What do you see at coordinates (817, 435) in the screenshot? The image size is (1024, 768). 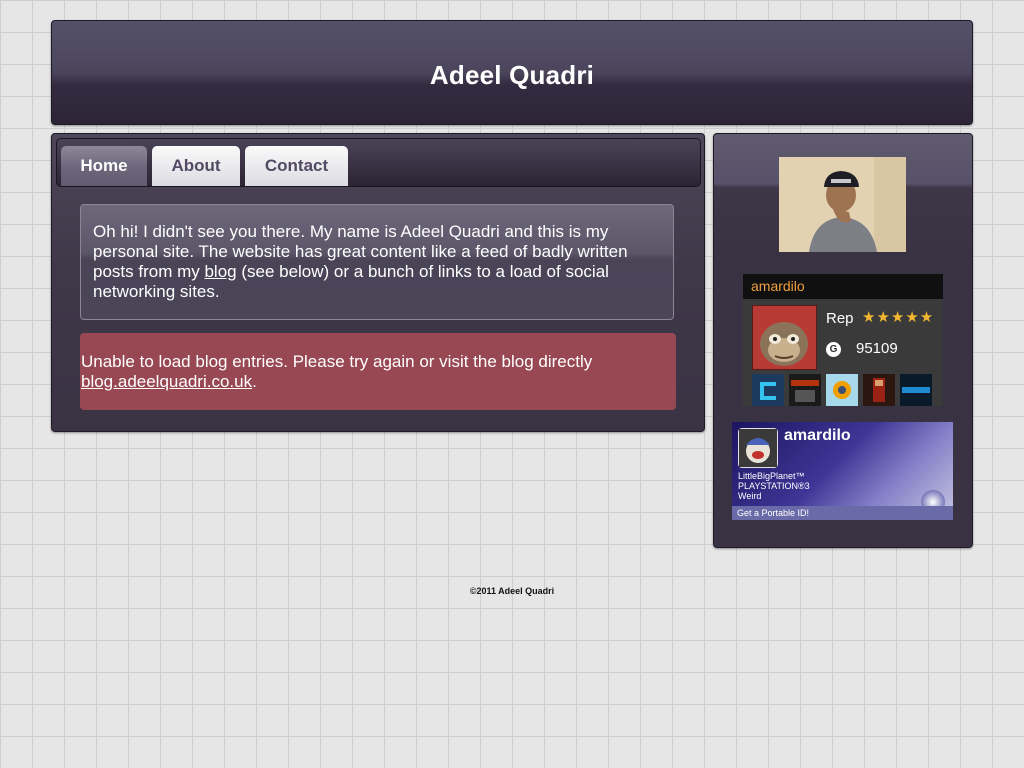 I see `psn-online-id: amardilo` at bounding box center [817, 435].